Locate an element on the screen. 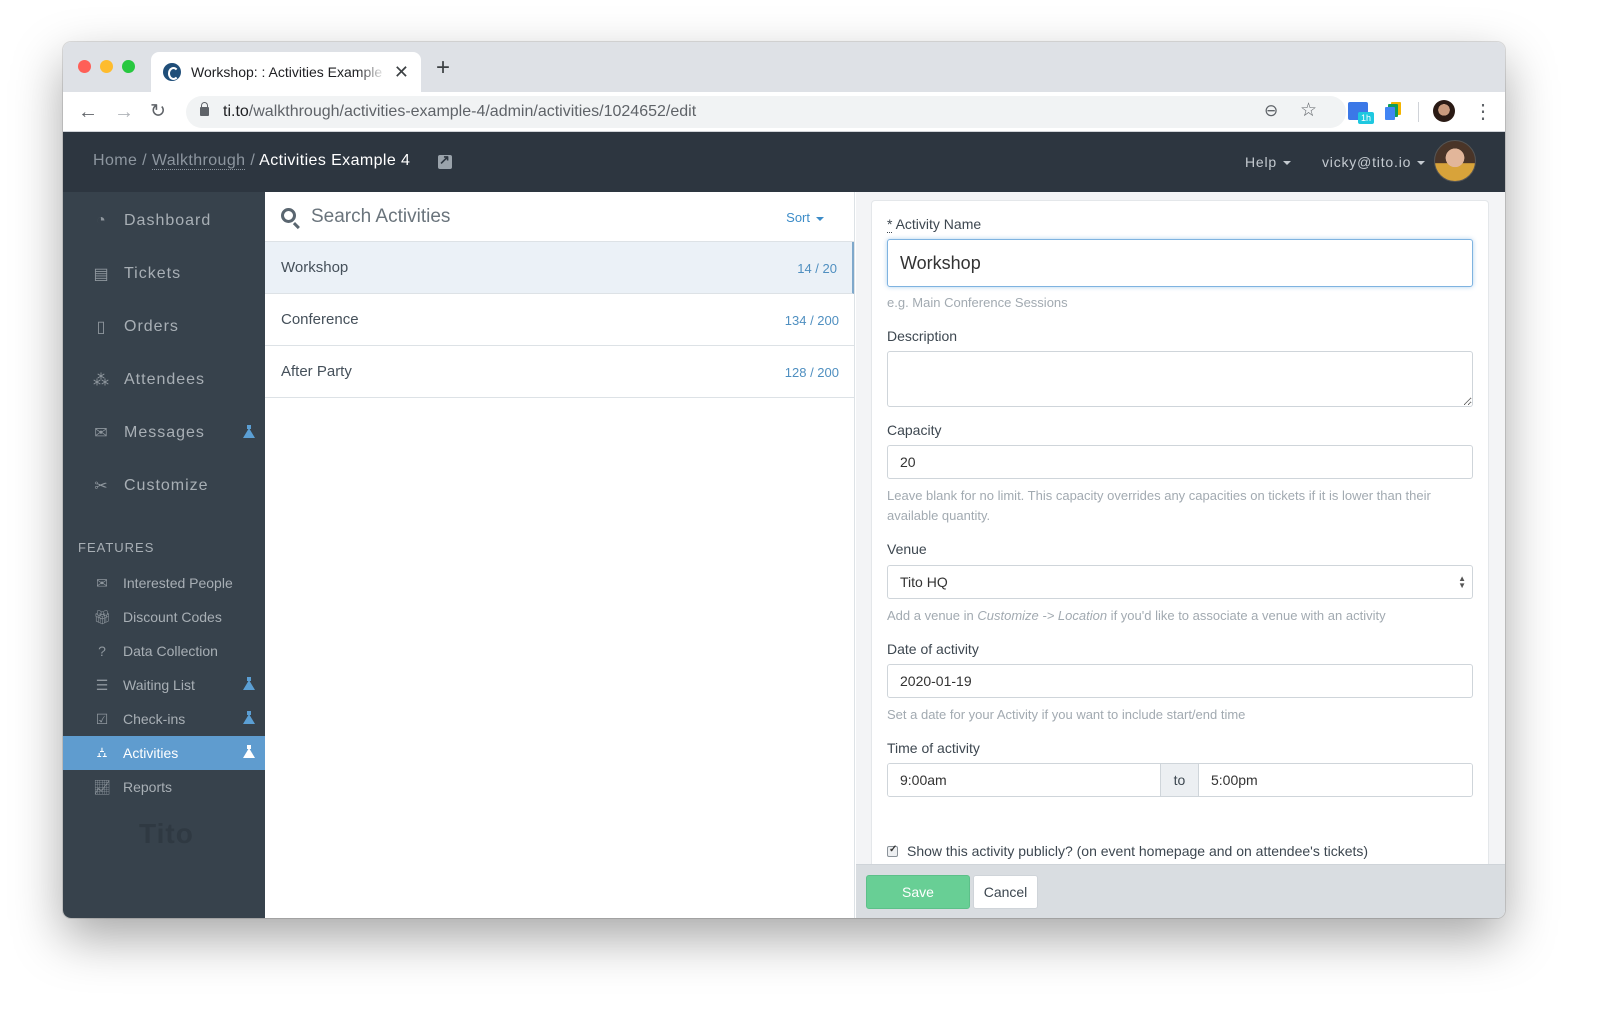  save-button: Save is located at coordinates (918, 892).